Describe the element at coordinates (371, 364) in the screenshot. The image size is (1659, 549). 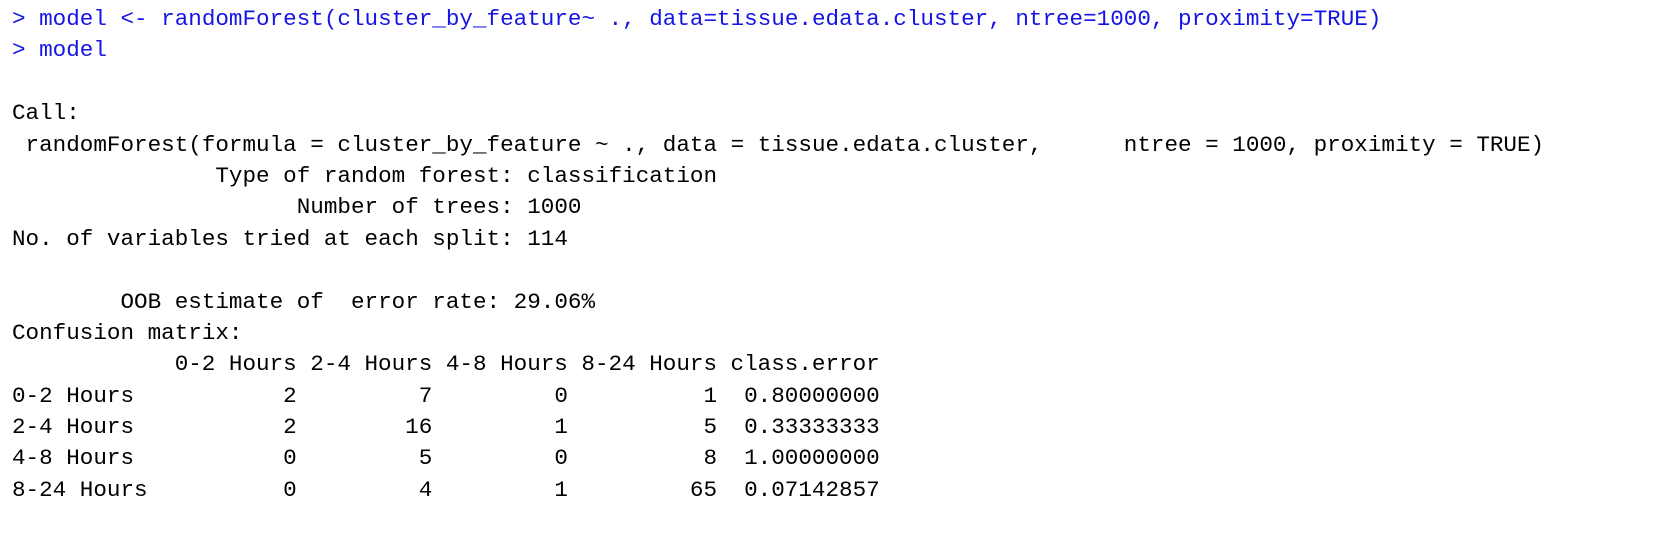
I see `column-header: 2-4 Hours` at that location.